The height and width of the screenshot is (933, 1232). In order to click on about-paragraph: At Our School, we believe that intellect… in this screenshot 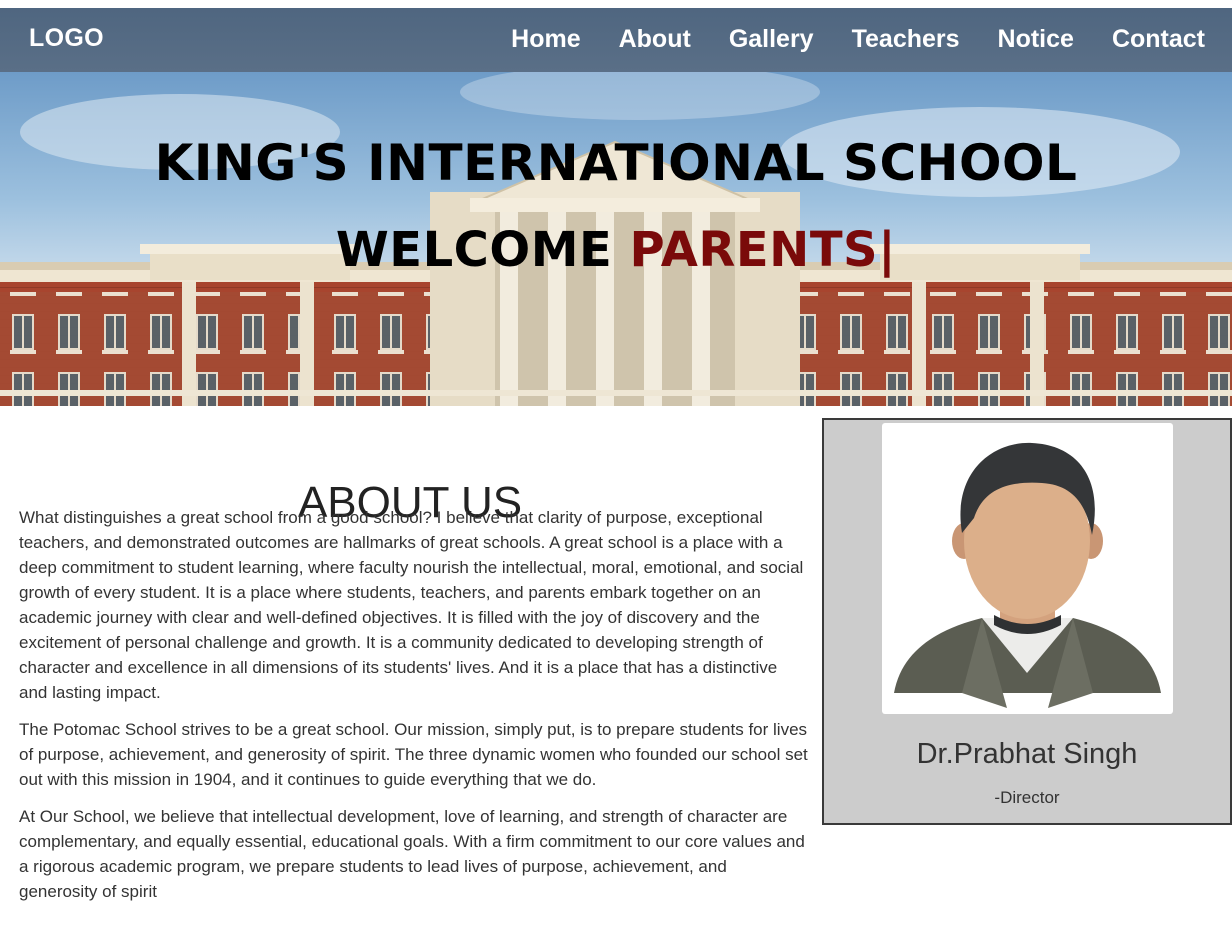, I will do `click(412, 854)`.